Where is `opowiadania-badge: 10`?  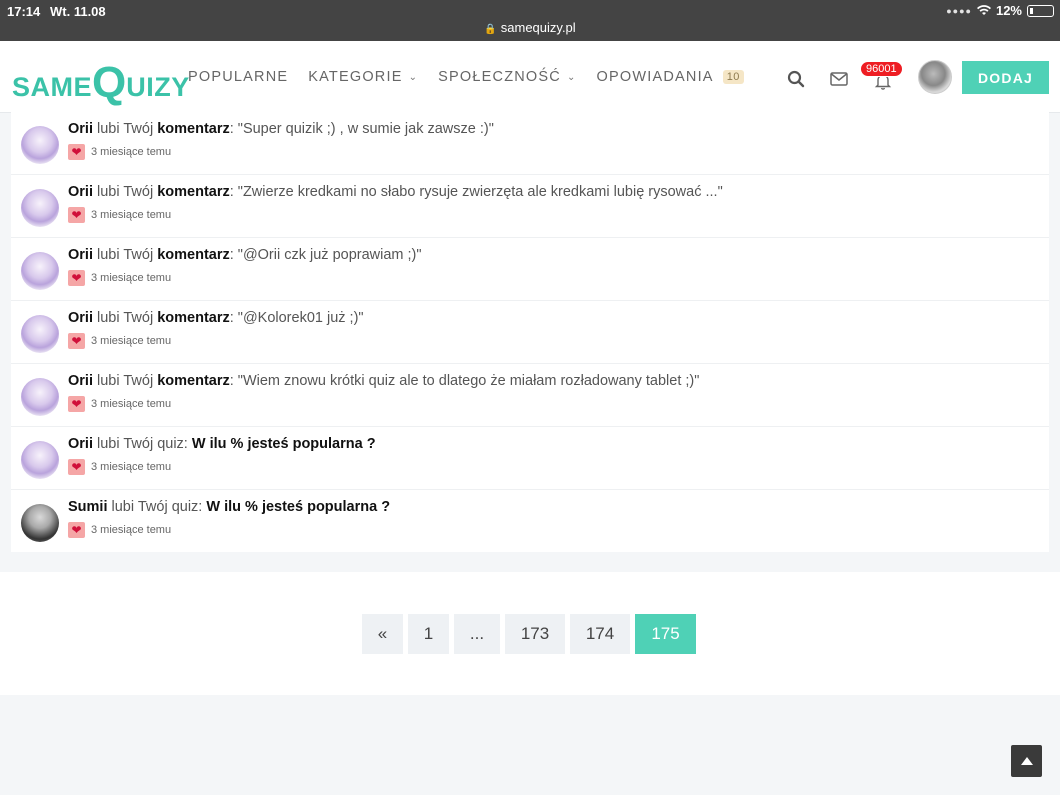
opowiadania-badge: 10 is located at coordinates (733, 77).